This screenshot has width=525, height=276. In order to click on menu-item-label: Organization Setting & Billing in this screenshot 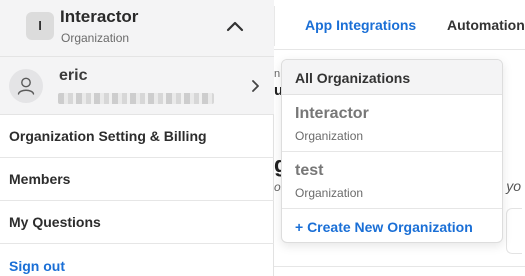, I will do `click(108, 136)`.